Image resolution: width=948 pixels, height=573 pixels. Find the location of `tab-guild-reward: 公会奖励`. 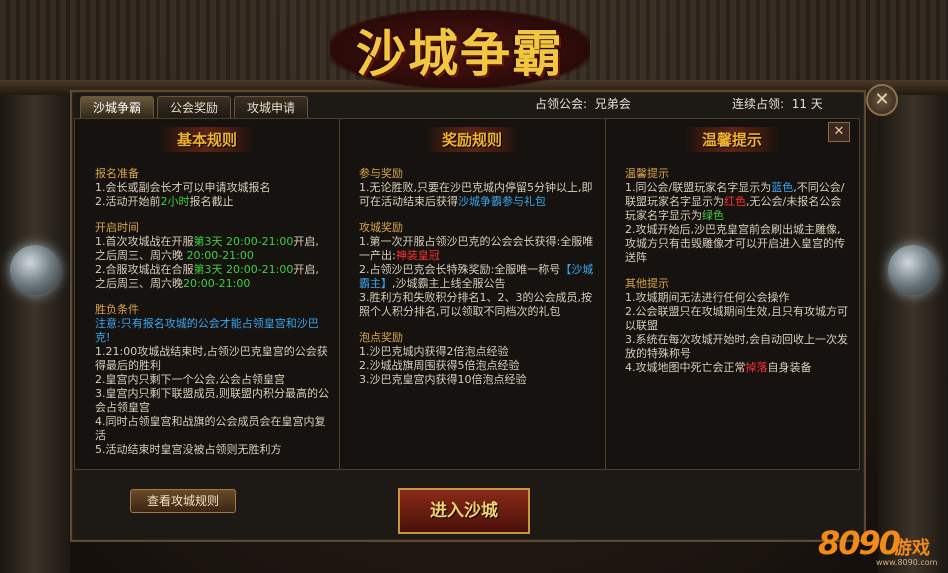

tab-guild-reward: 公会奖励 is located at coordinates (194, 107).